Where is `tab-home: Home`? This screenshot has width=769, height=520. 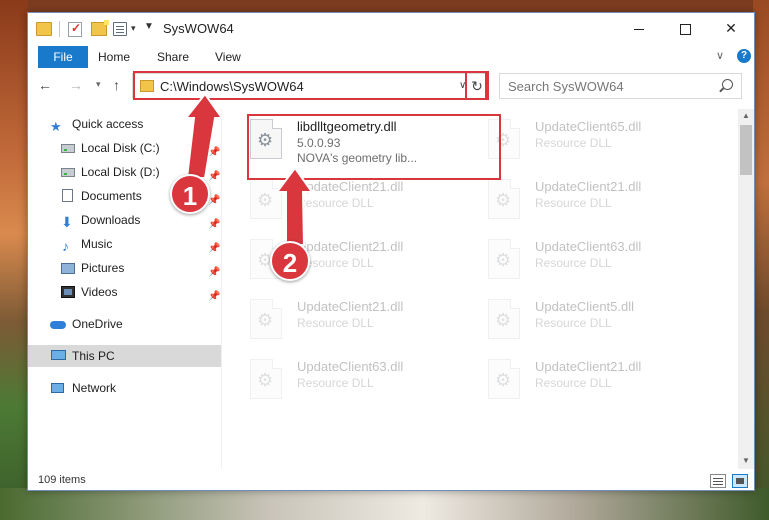 tab-home: Home is located at coordinates (114, 57).